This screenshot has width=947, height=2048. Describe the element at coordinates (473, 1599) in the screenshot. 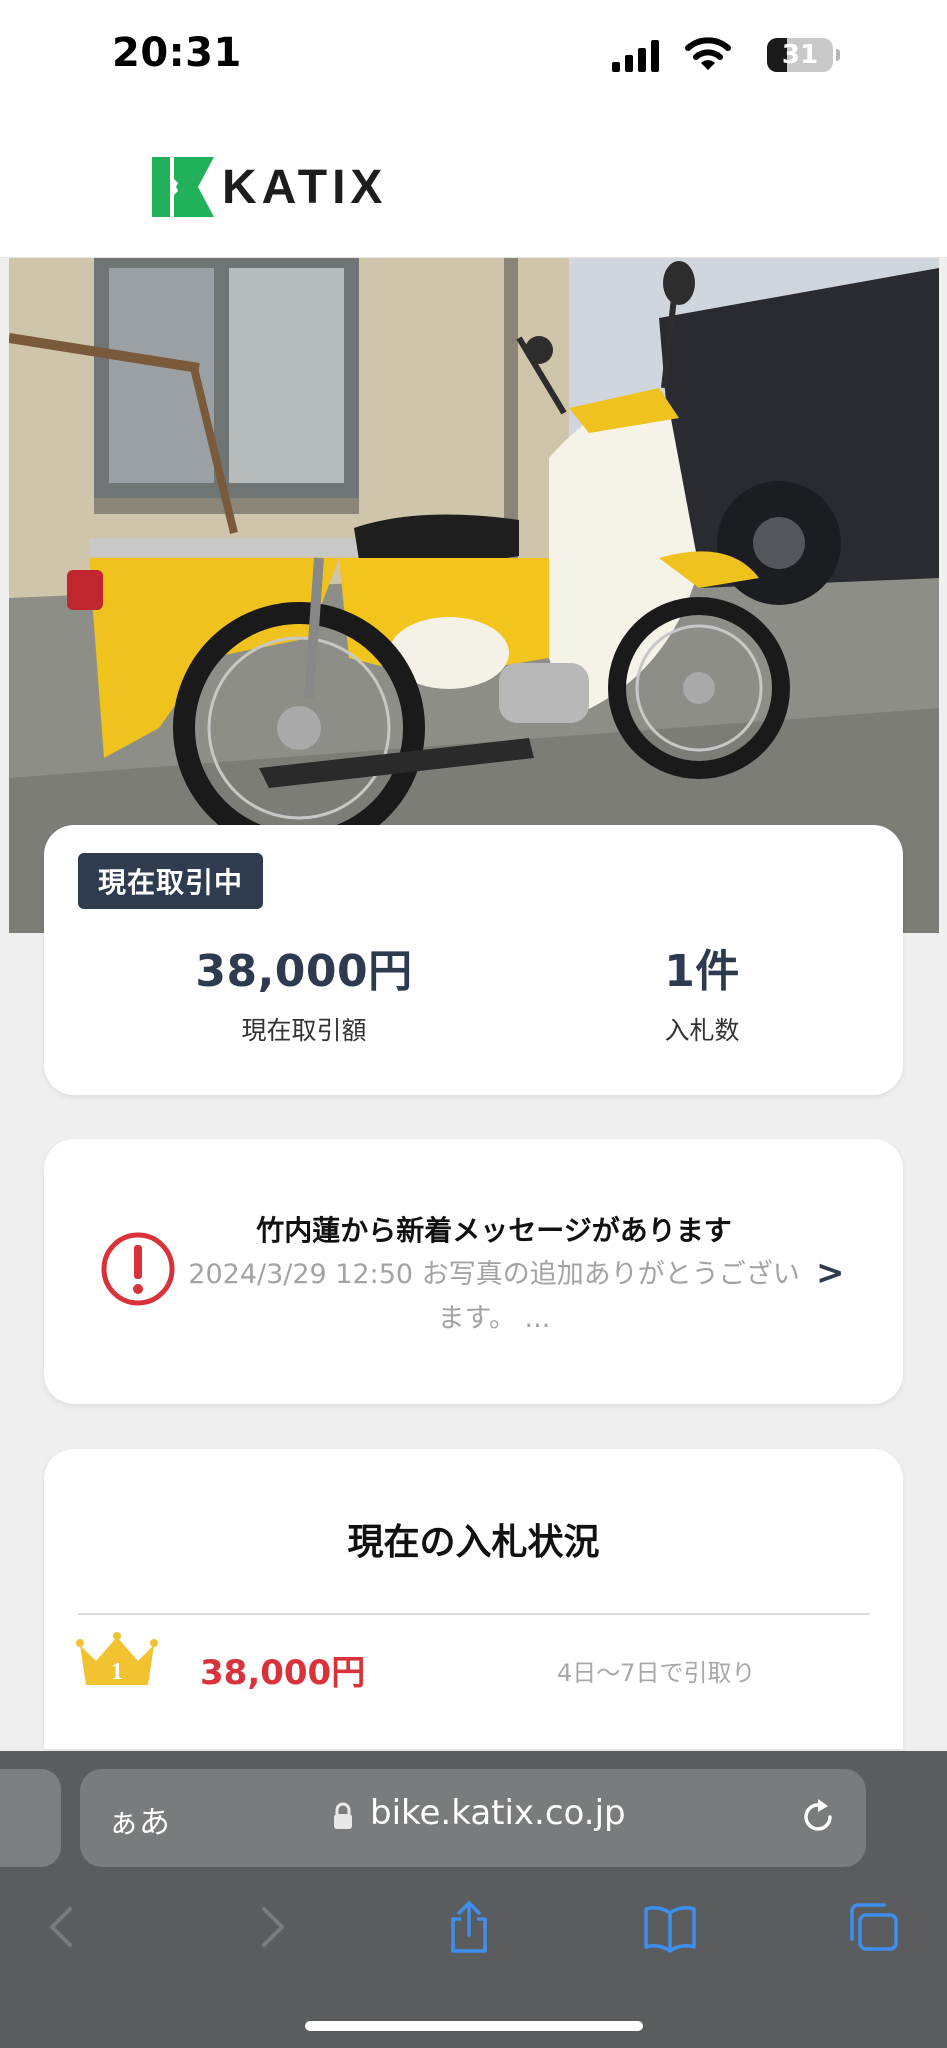

I see `bid-status-card: 現在の入札状況 1 38,000円 4日〜7日で引取り` at that location.